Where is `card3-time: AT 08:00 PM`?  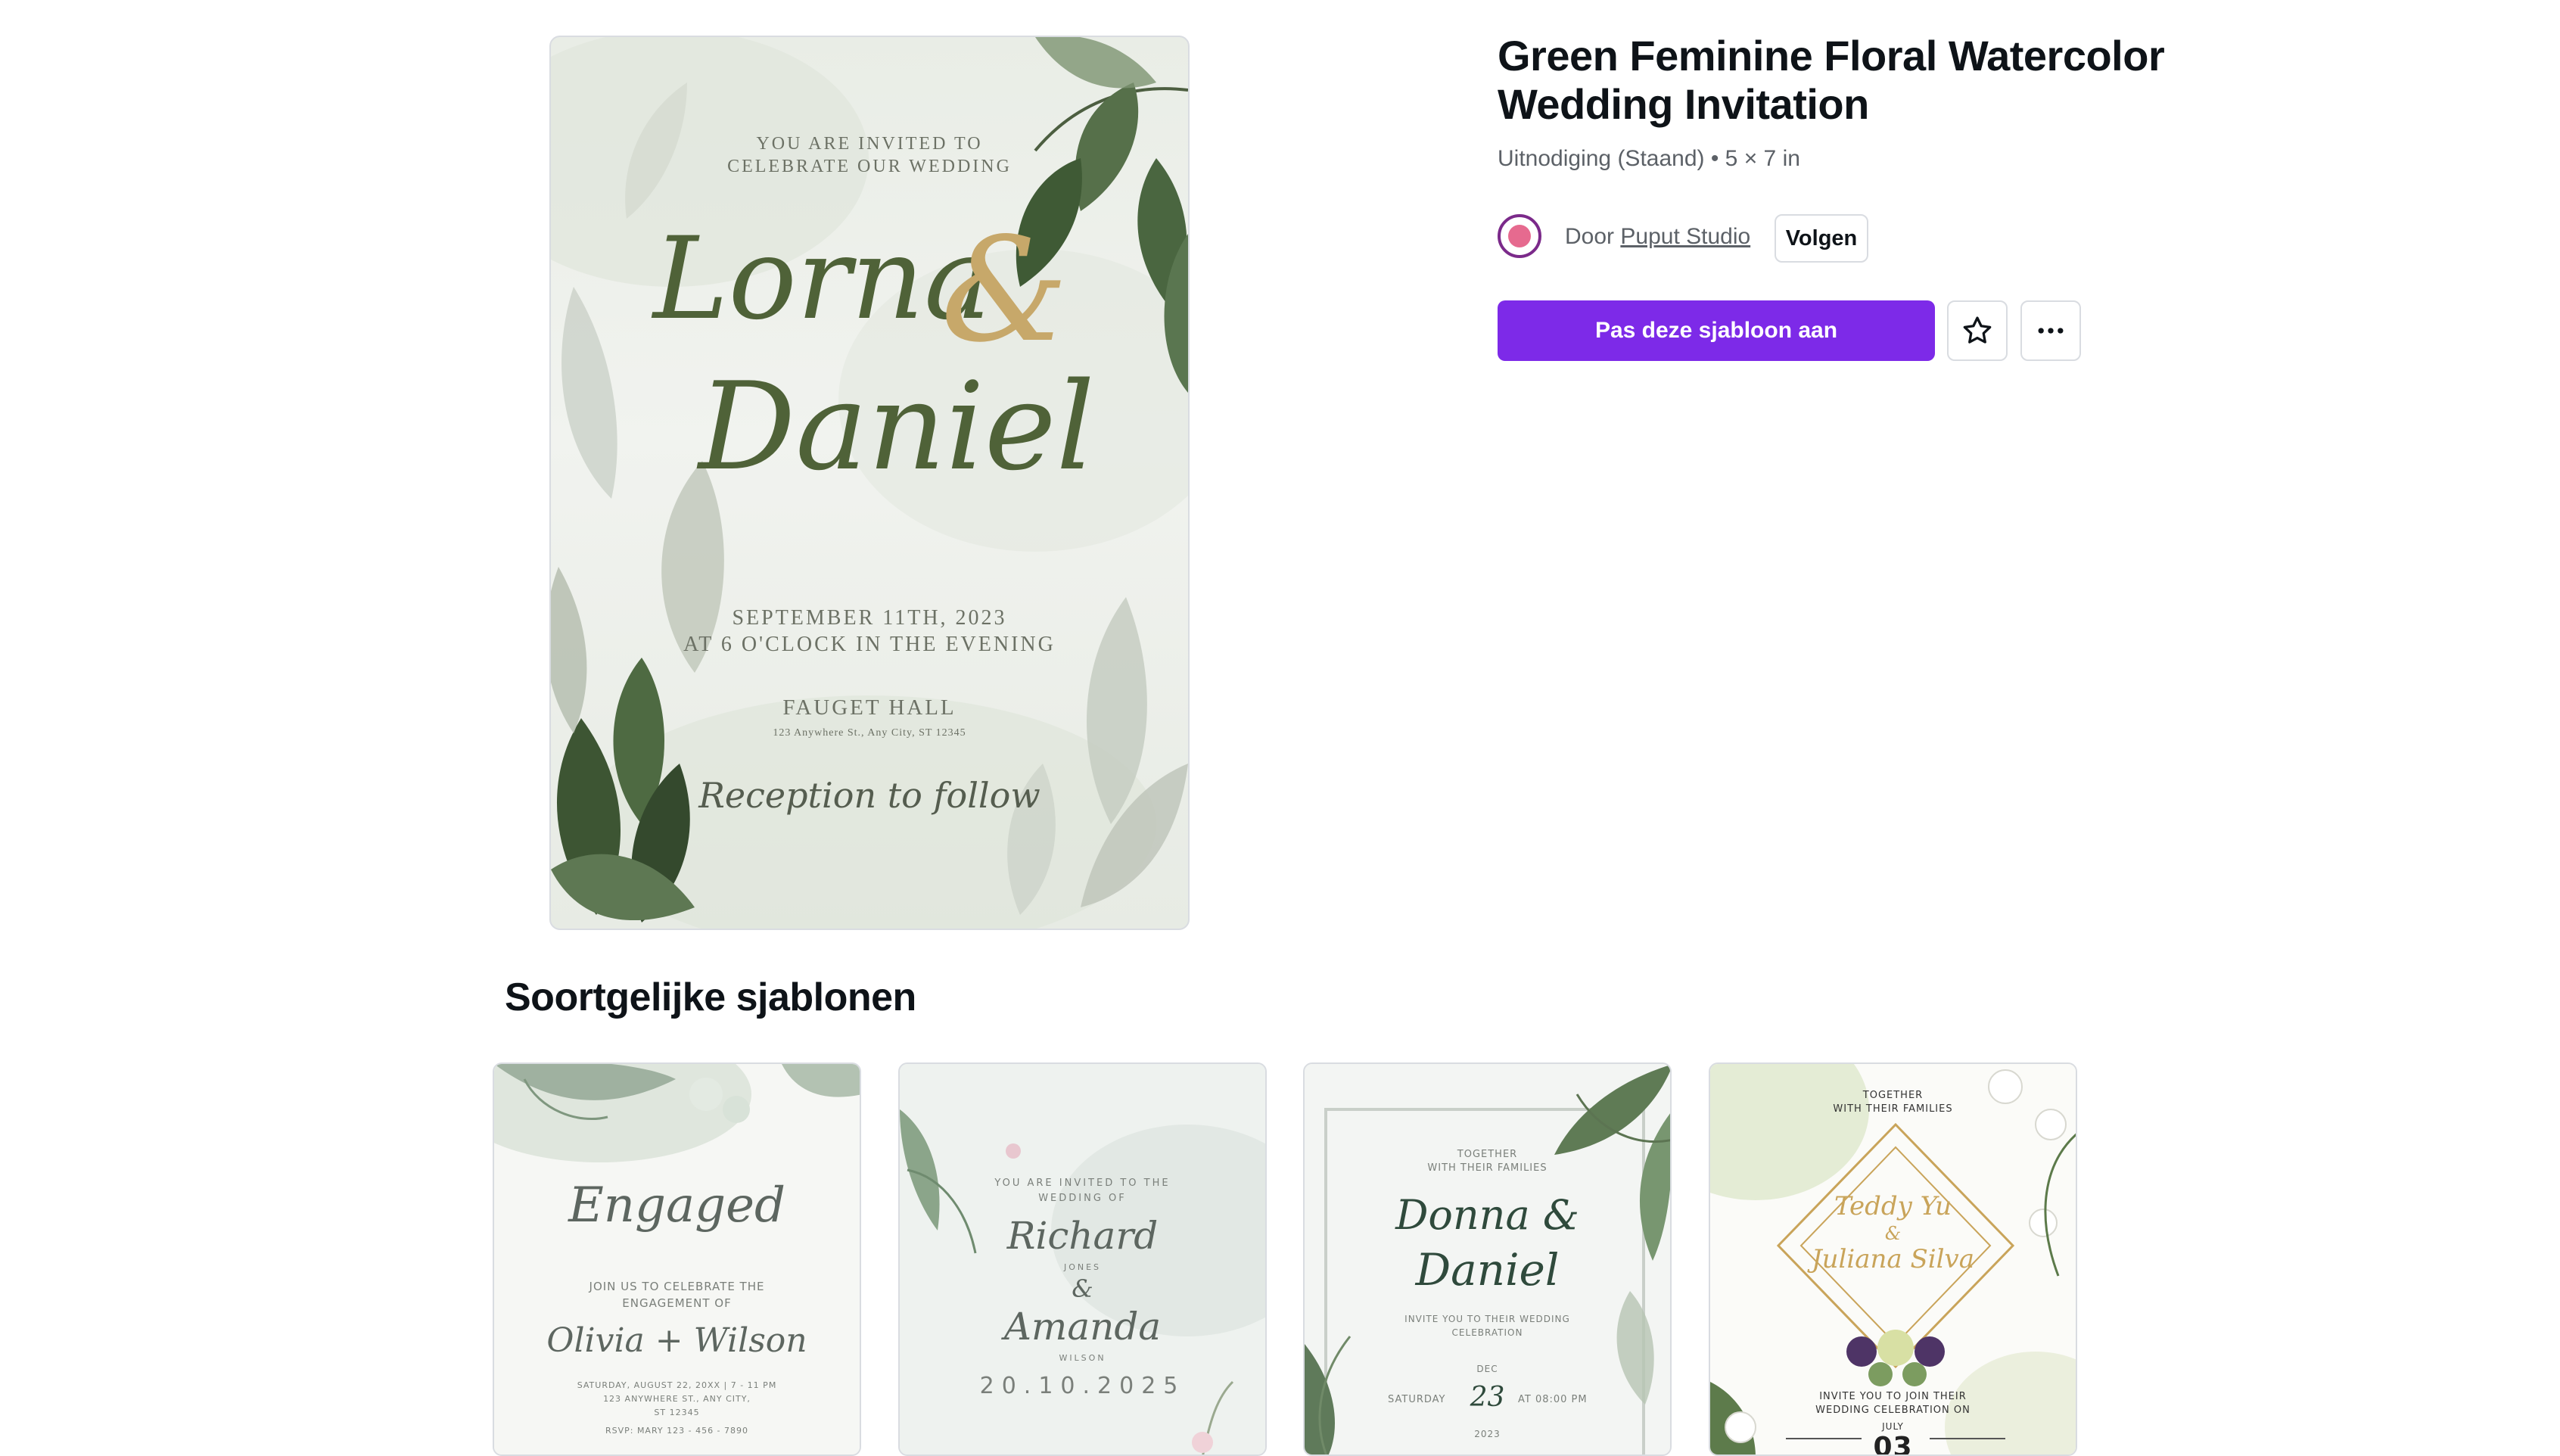
card3-time: AT 08:00 PM is located at coordinates (1553, 1400).